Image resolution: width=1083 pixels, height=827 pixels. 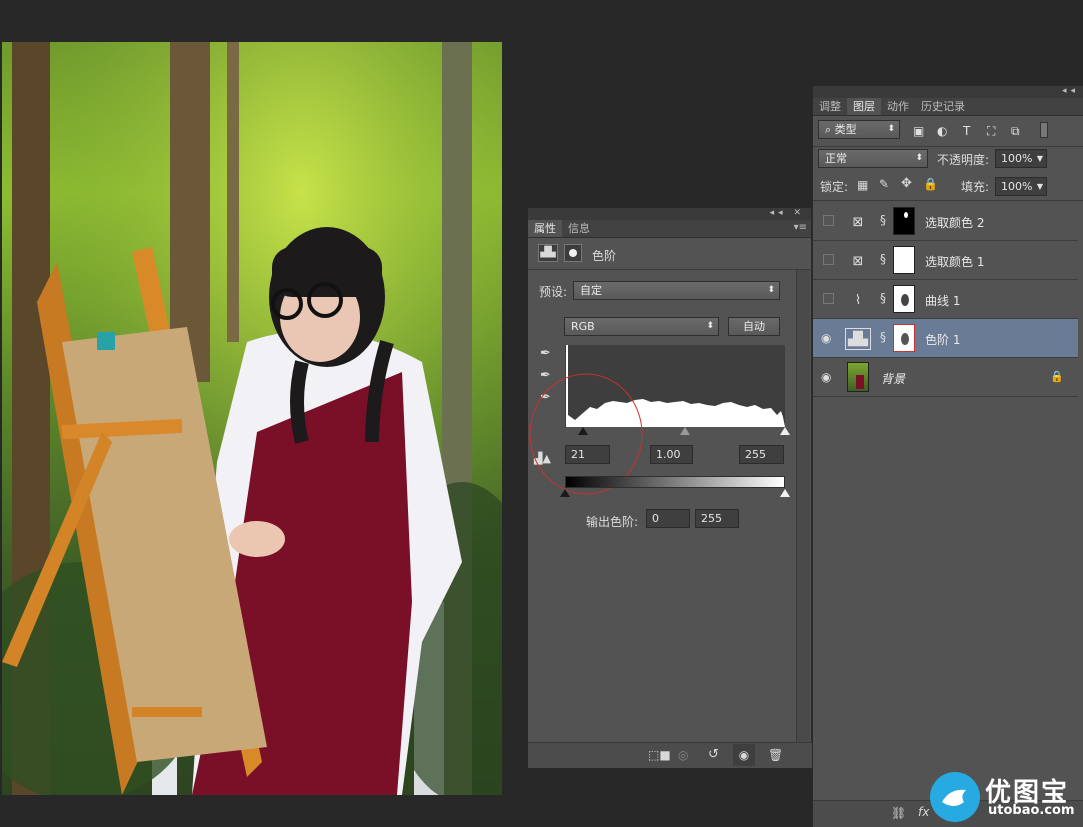 What do you see at coordinates (948, 92) in the screenshot?
I see `panel-titlebar: ◂◂` at bounding box center [948, 92].